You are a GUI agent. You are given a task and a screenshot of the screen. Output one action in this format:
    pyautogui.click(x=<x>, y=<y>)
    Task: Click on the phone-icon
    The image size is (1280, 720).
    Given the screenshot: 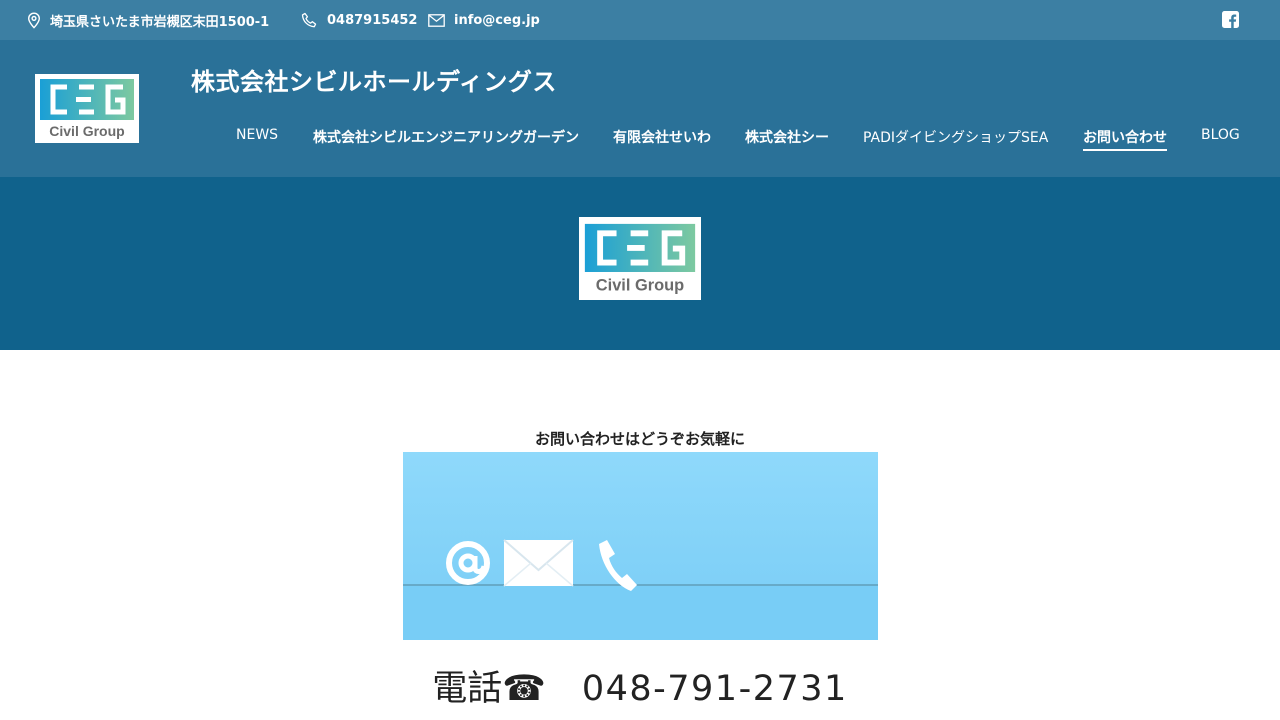 What is the action you would take?
    pyautogui.click(x=309, y=19)
    